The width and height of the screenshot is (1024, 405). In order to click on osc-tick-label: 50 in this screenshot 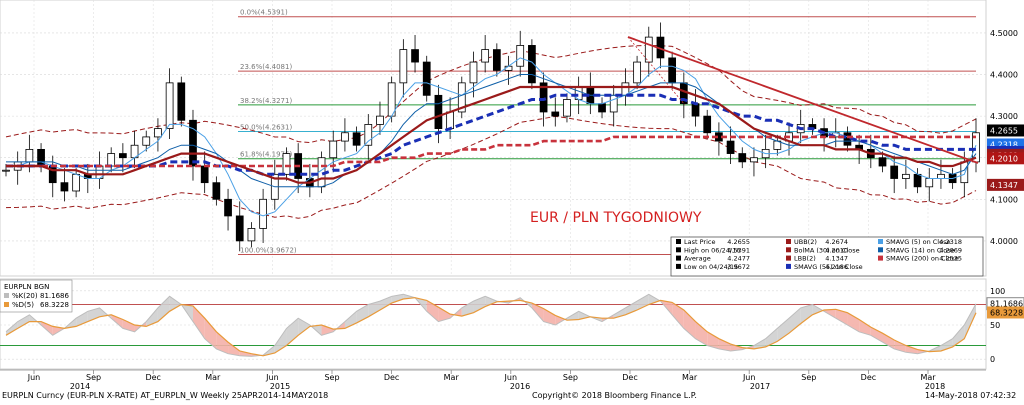, I will do `click(995, 325)`.